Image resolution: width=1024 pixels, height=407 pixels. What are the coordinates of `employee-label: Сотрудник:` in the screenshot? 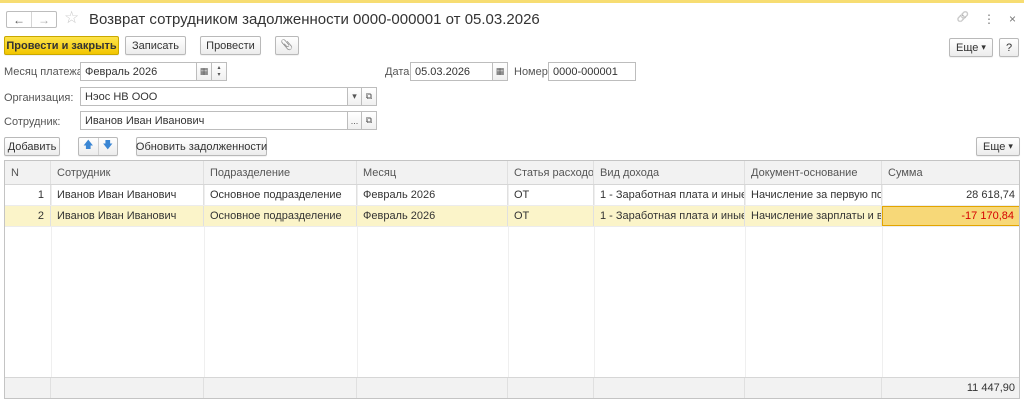 It's located at (32, 122).